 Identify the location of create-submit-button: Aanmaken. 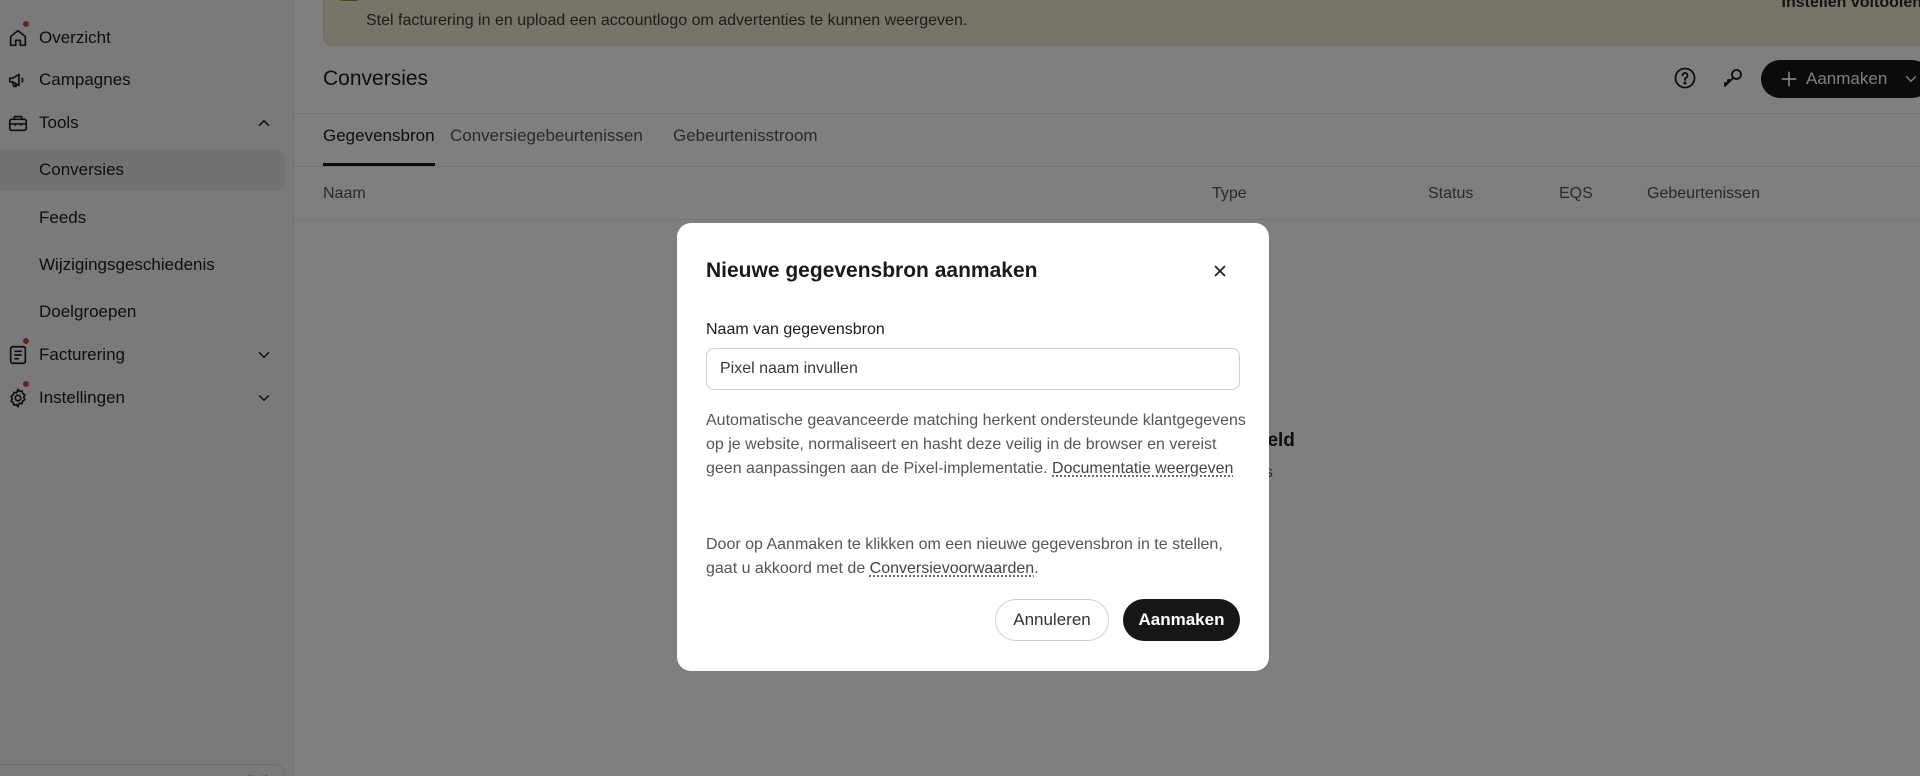
(1181, 620).